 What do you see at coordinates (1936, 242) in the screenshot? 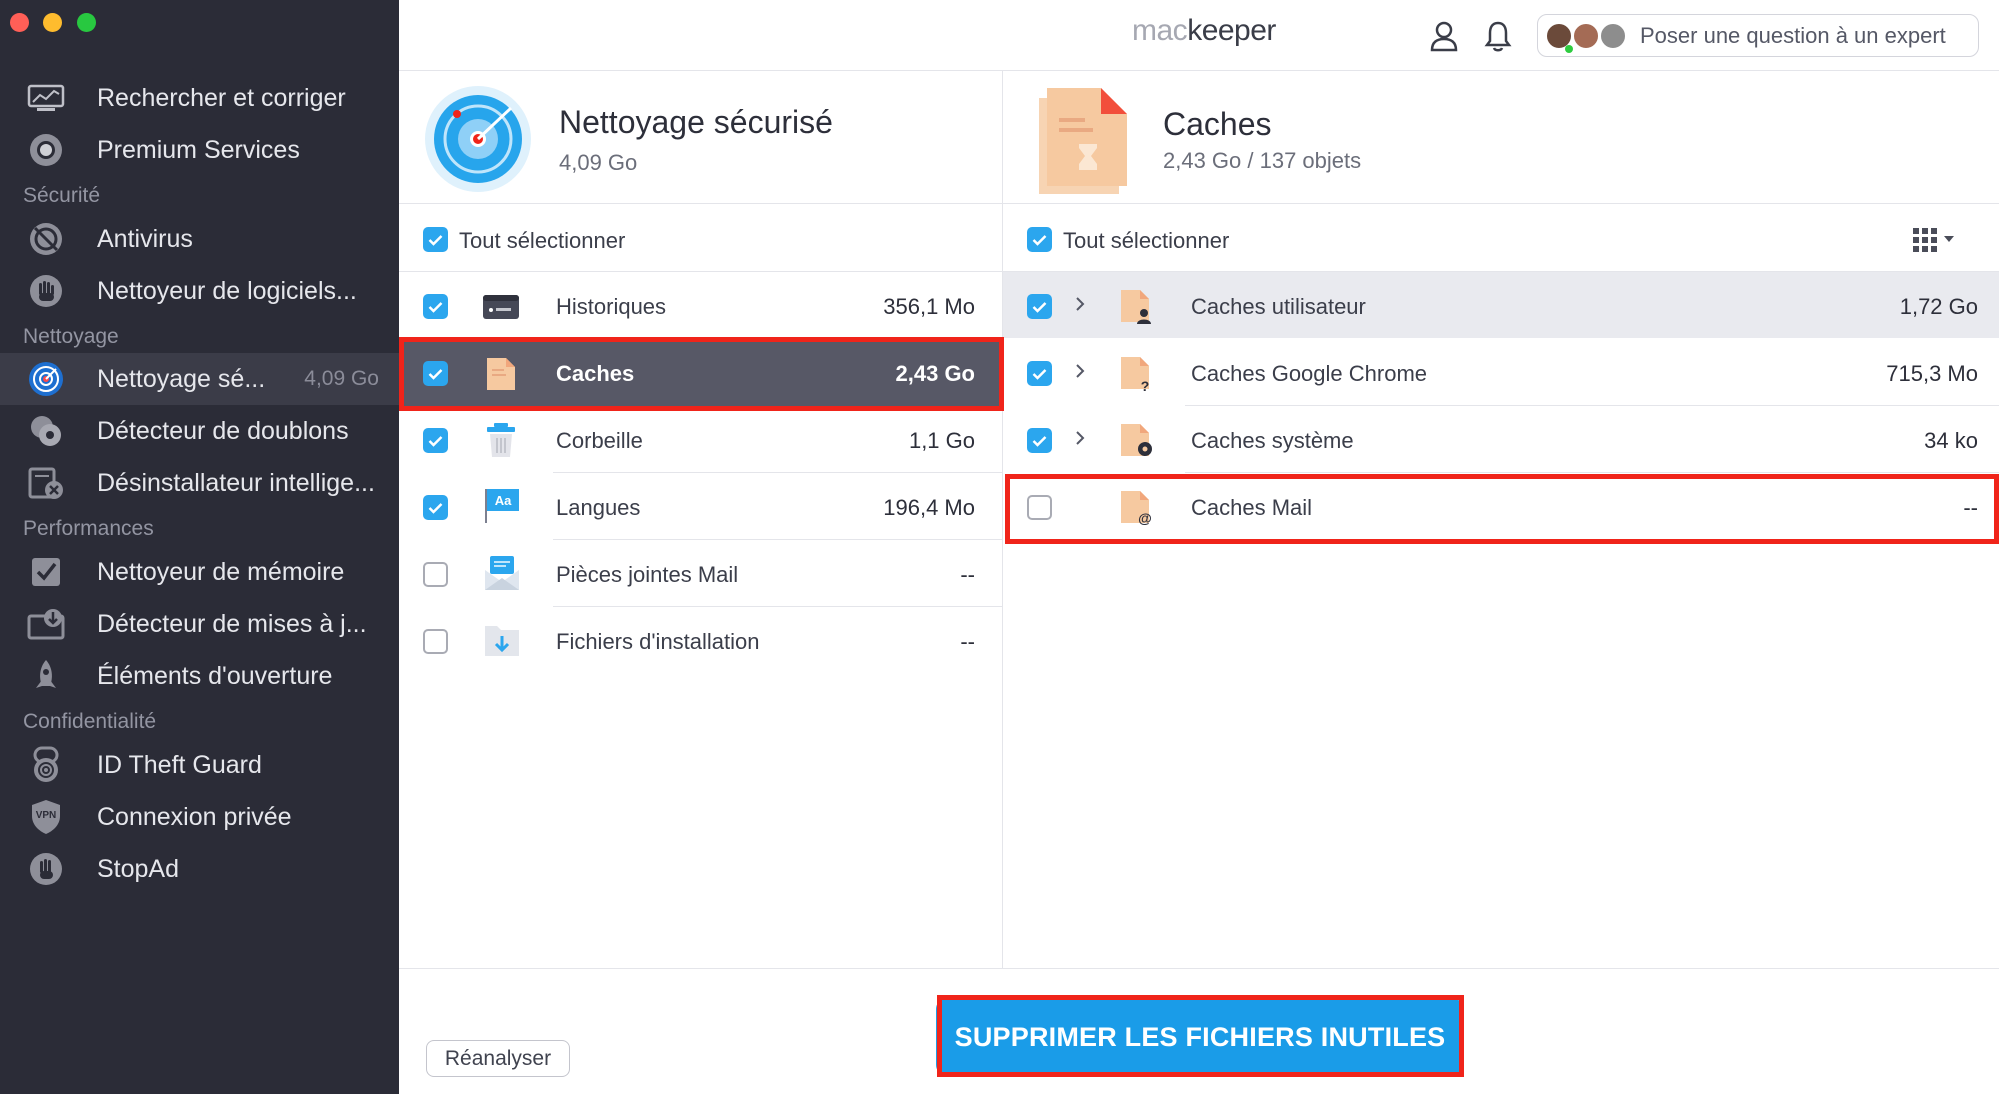
I see `grid-view-icon` at bounding box center [1936, 242].